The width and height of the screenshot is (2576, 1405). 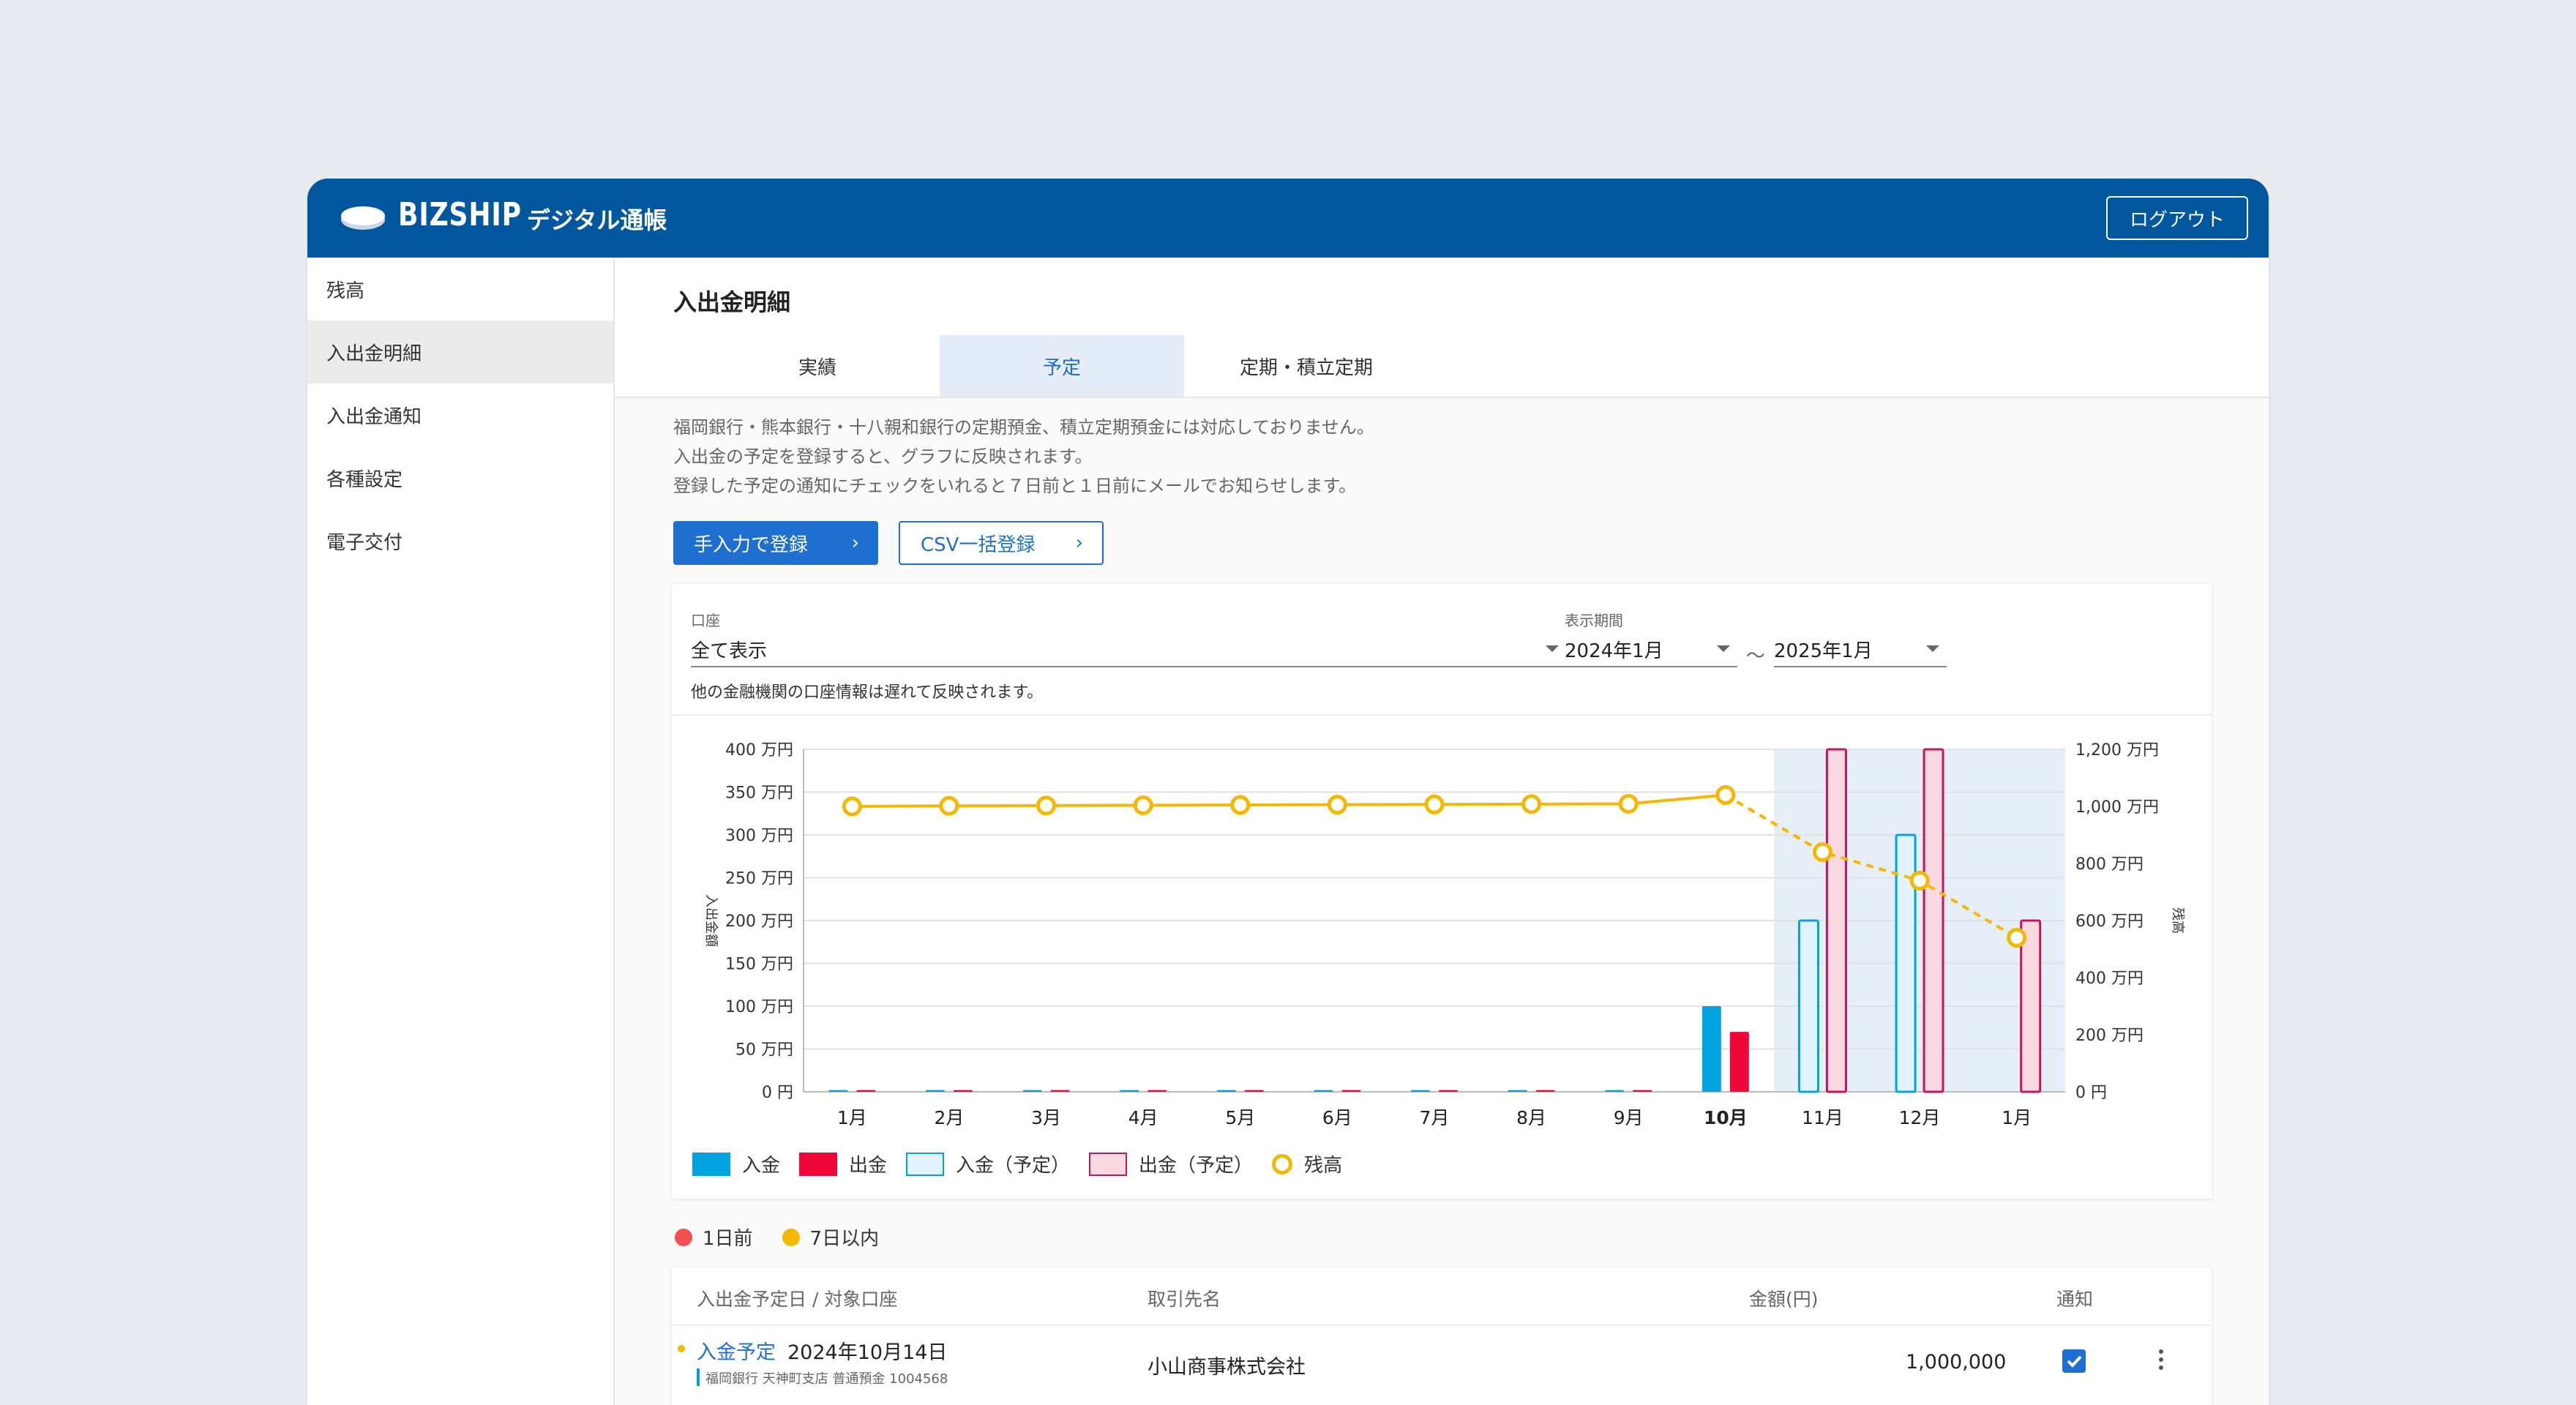 I want to click on notice-line: 福岡銀行・熊本銀行・十八親和銀行の定期預金、積立定期預金には対応しておりません。, so click(x=1023, y=427).